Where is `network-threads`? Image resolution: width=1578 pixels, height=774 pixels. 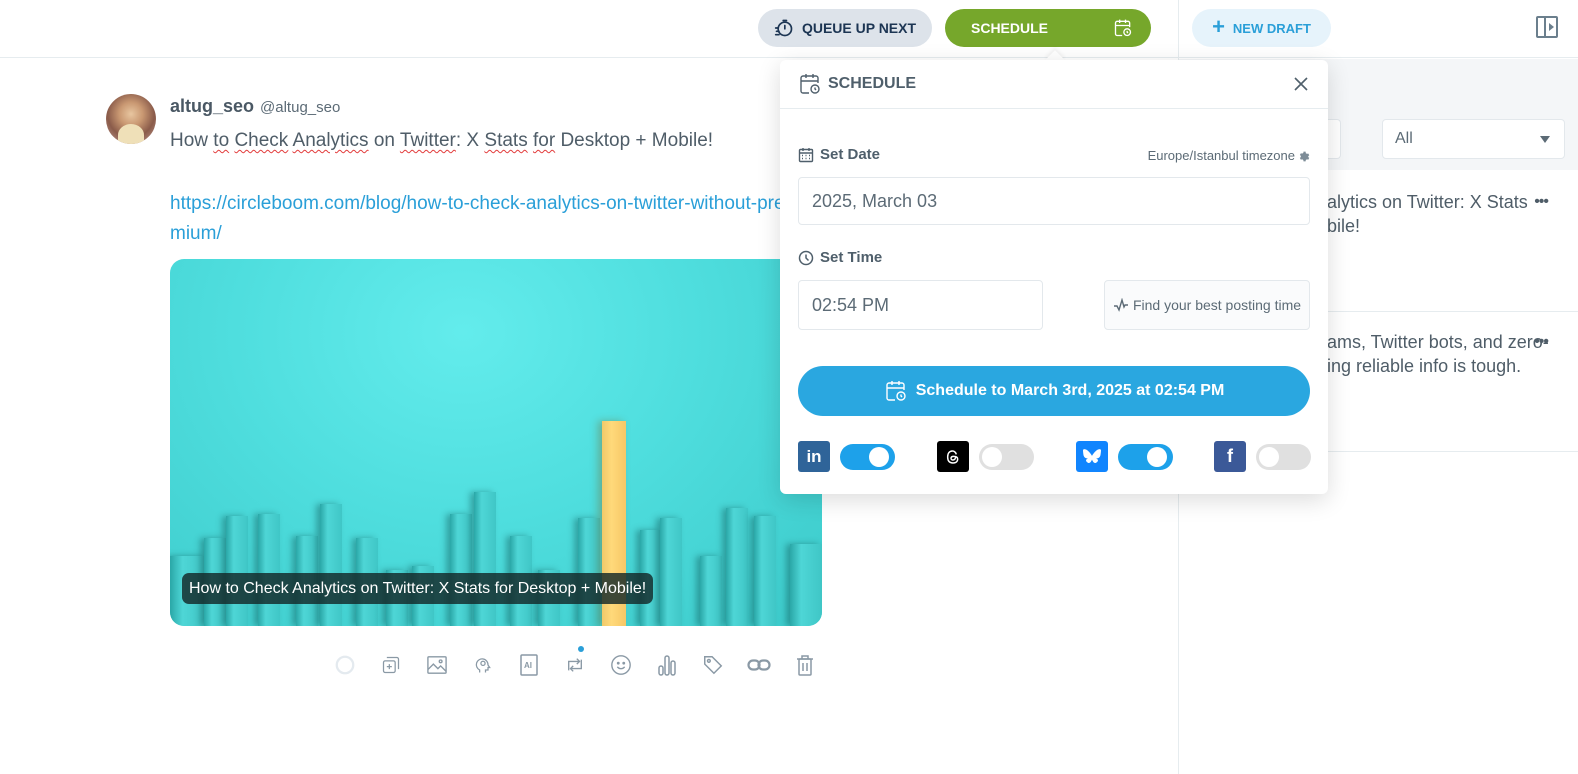
network-threads is located at coordinates (985, 456).